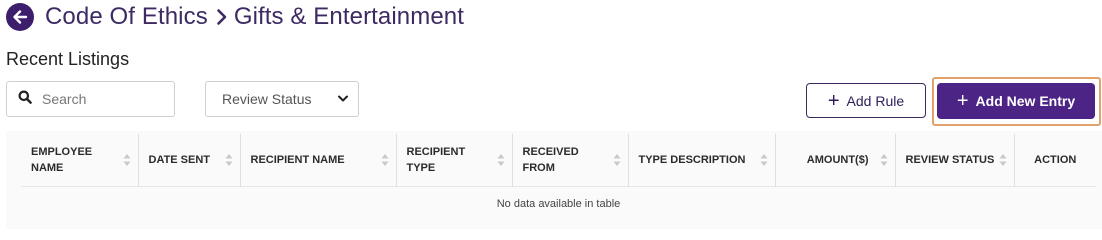  Describe the element at coordinates (834, 160) in the screenshot. I see `column-header: AMOUNT($)` at that location.